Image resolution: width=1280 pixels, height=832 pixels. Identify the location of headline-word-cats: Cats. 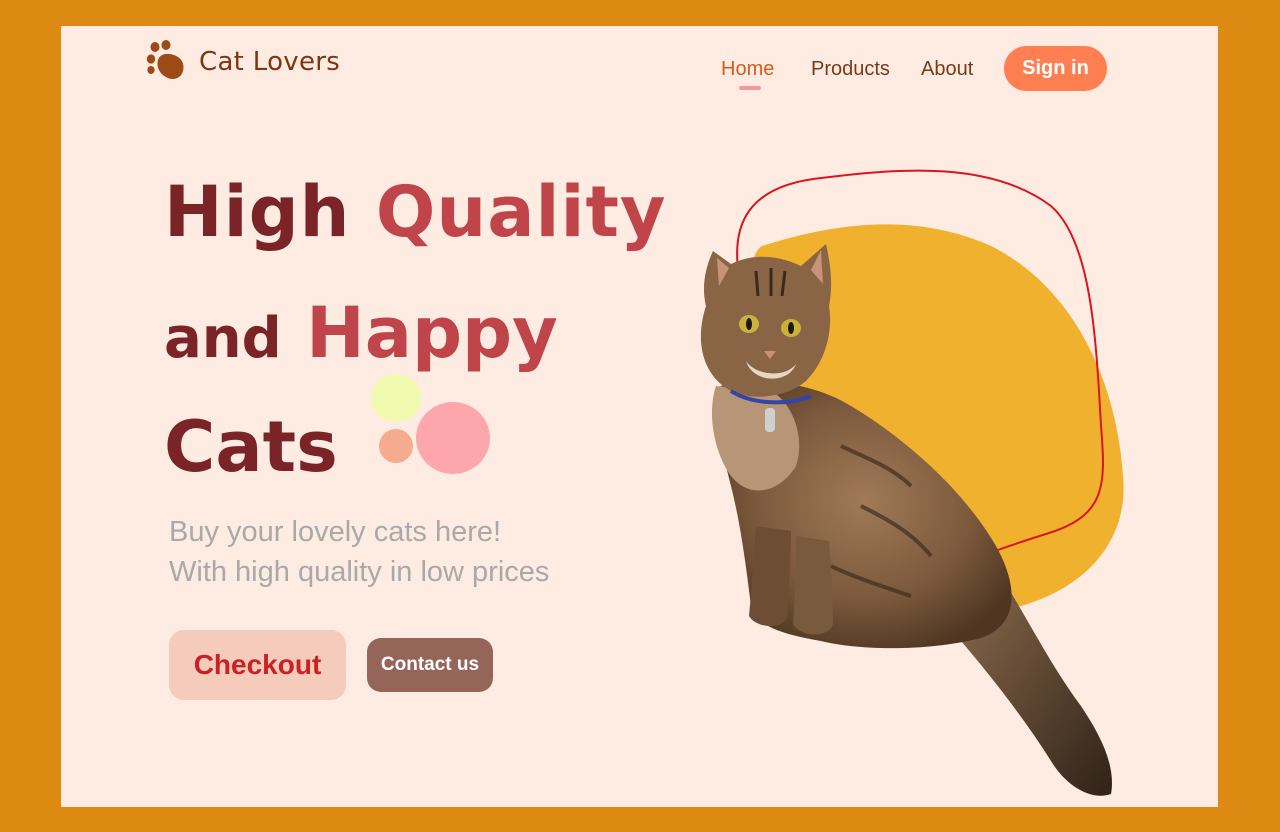
(251, 447).